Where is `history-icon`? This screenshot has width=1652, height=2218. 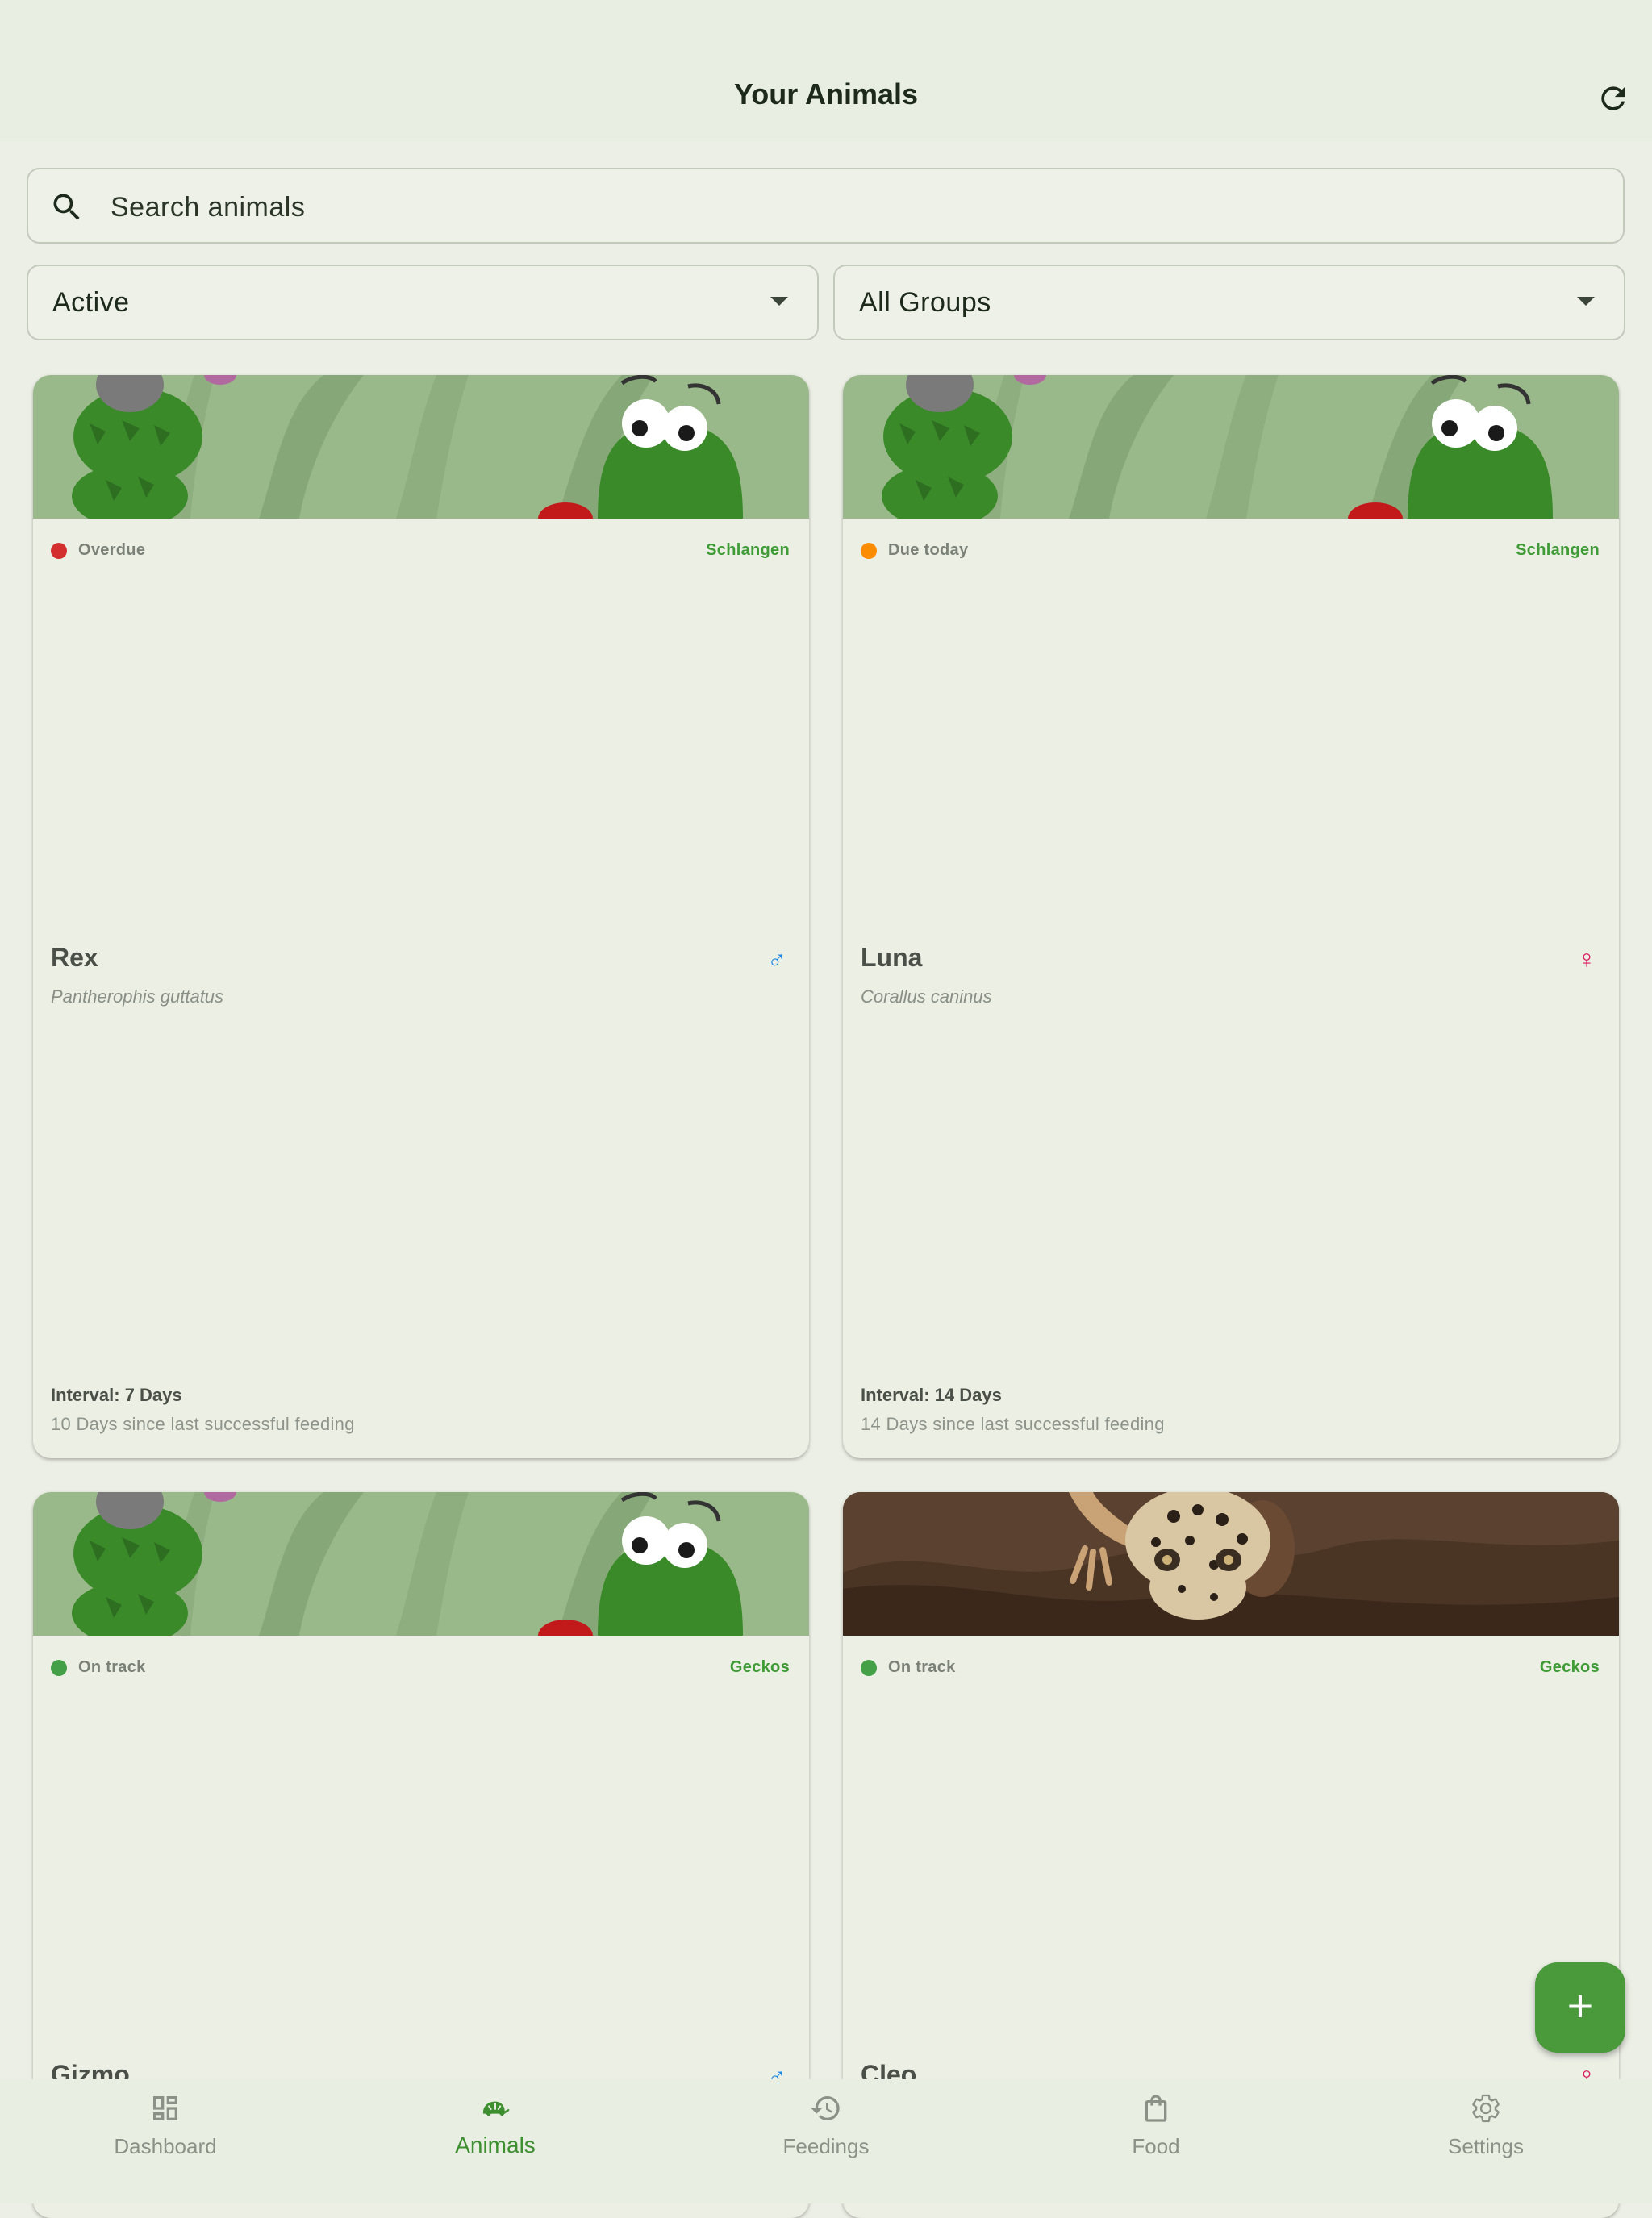 history-icon is located at coordinates (825, 2108).